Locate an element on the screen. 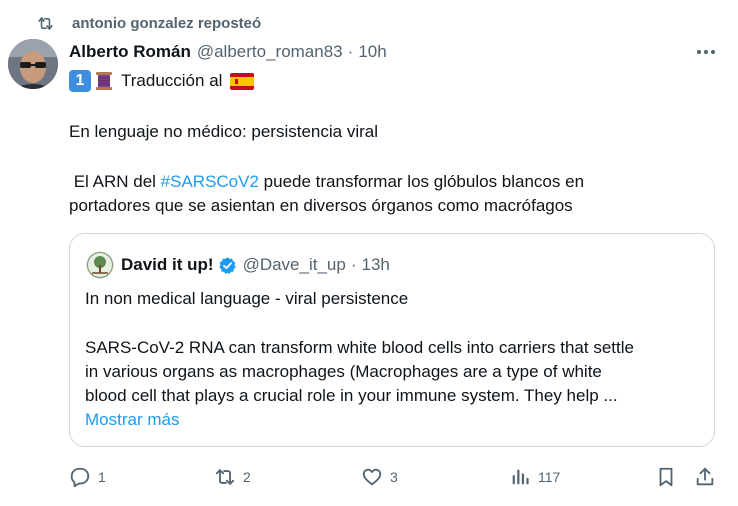 The image size is (738, 506). quoted-author-avatar is located at coordinates (100, 265).